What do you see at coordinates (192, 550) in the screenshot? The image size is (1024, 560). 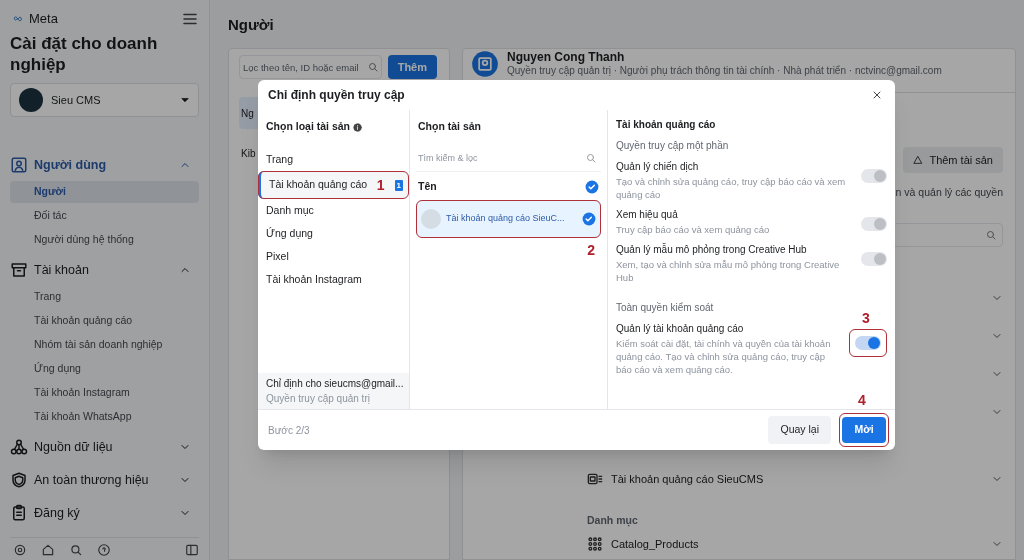 I see `panel-icon` at bounding box center [192, 550].